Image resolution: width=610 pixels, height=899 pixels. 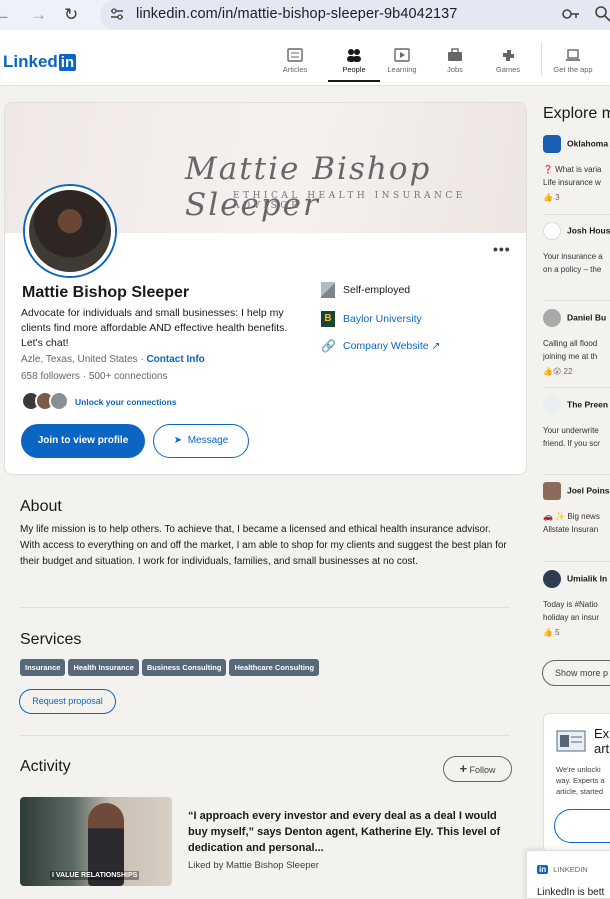 I want to click on follow-button: + Follow, so click(x=477, y=769).